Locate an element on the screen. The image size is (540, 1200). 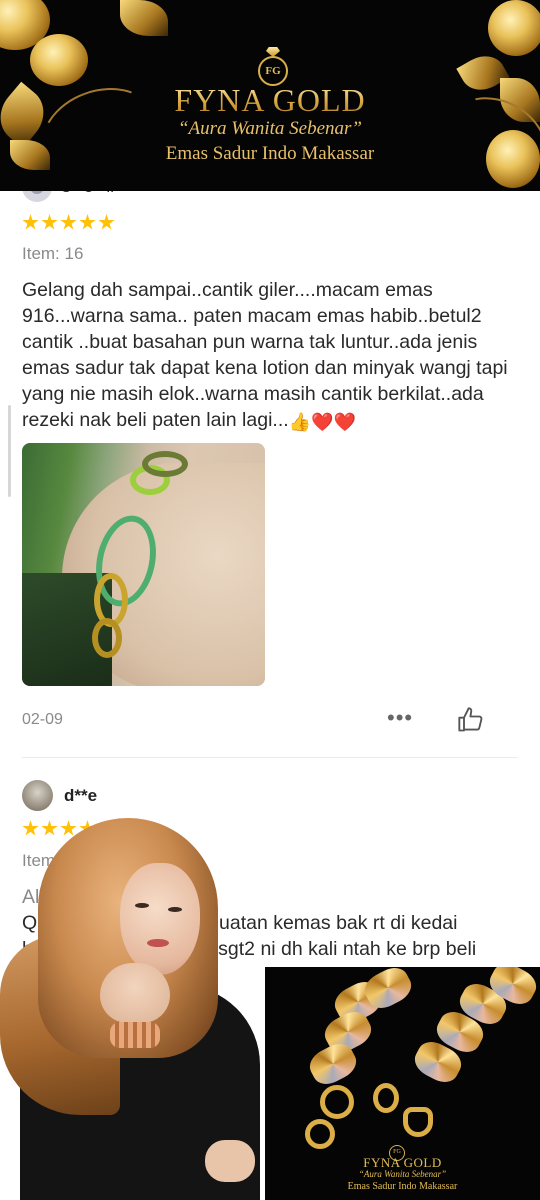
star-rating is located at coordinates (68, 224).